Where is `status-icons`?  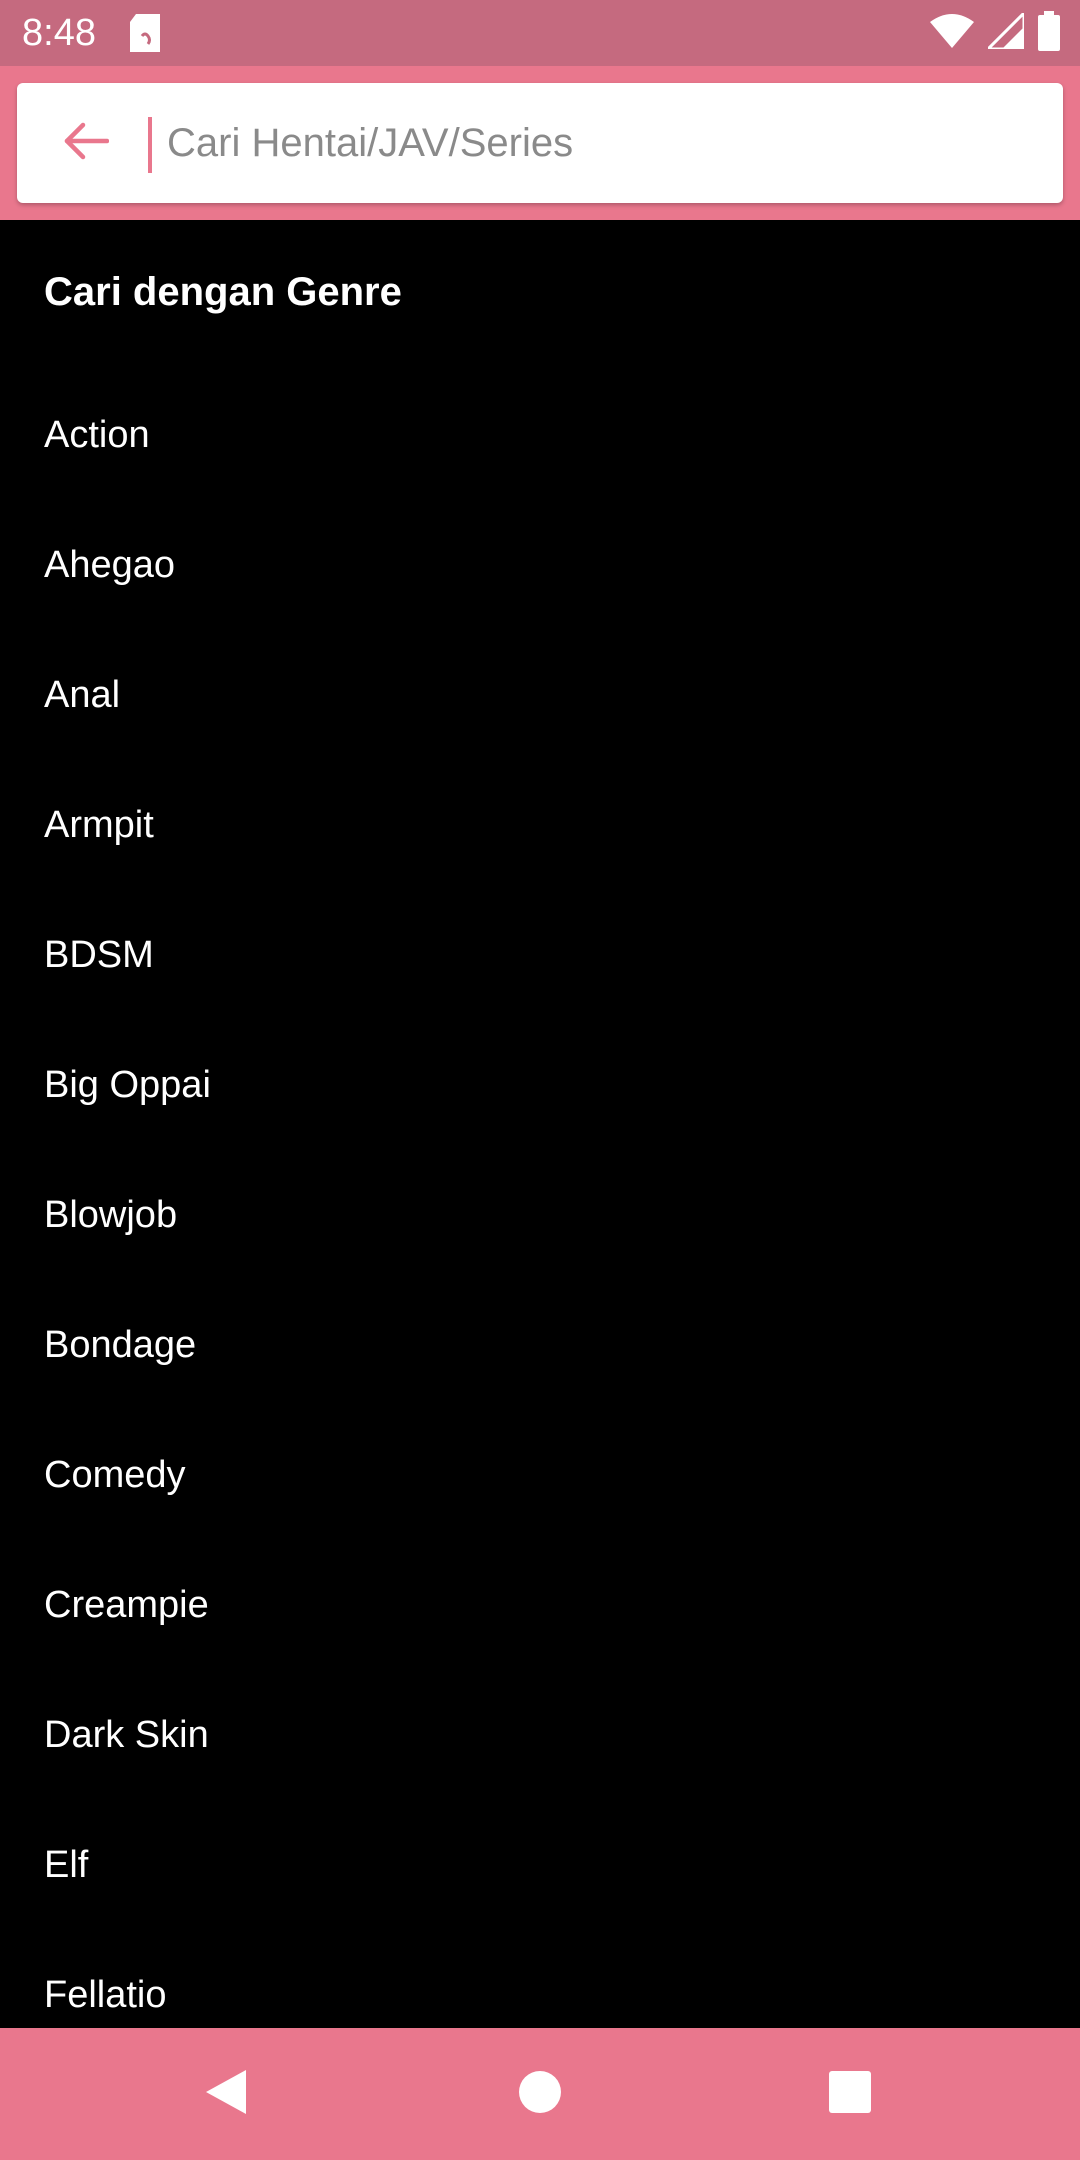 status-icons is located at coordinates (995, 32).